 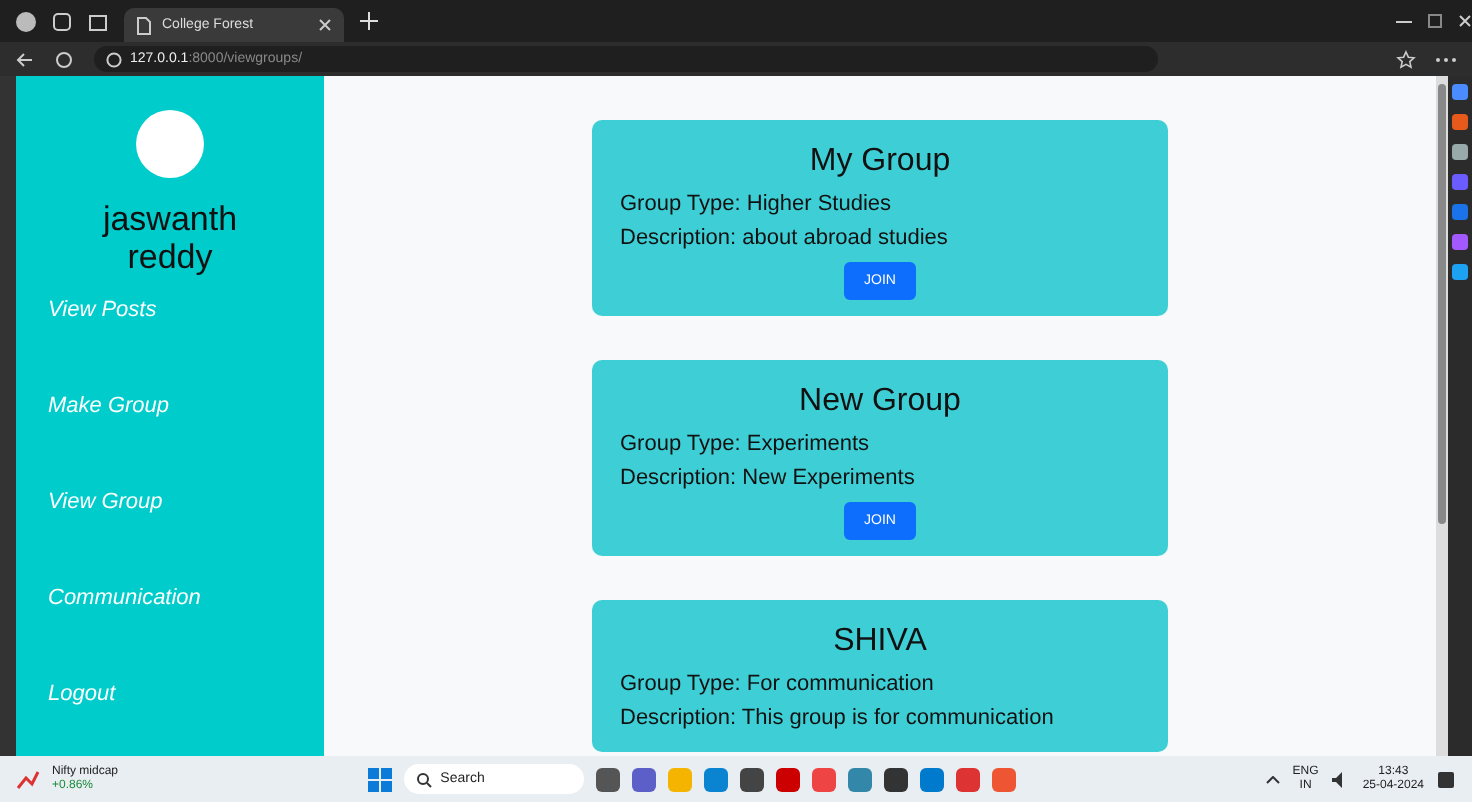 What do you see at coordinates (170, 238) in the screenshot?
I see `user-name: jaswanth reddy` at bounding box center [170, 238].